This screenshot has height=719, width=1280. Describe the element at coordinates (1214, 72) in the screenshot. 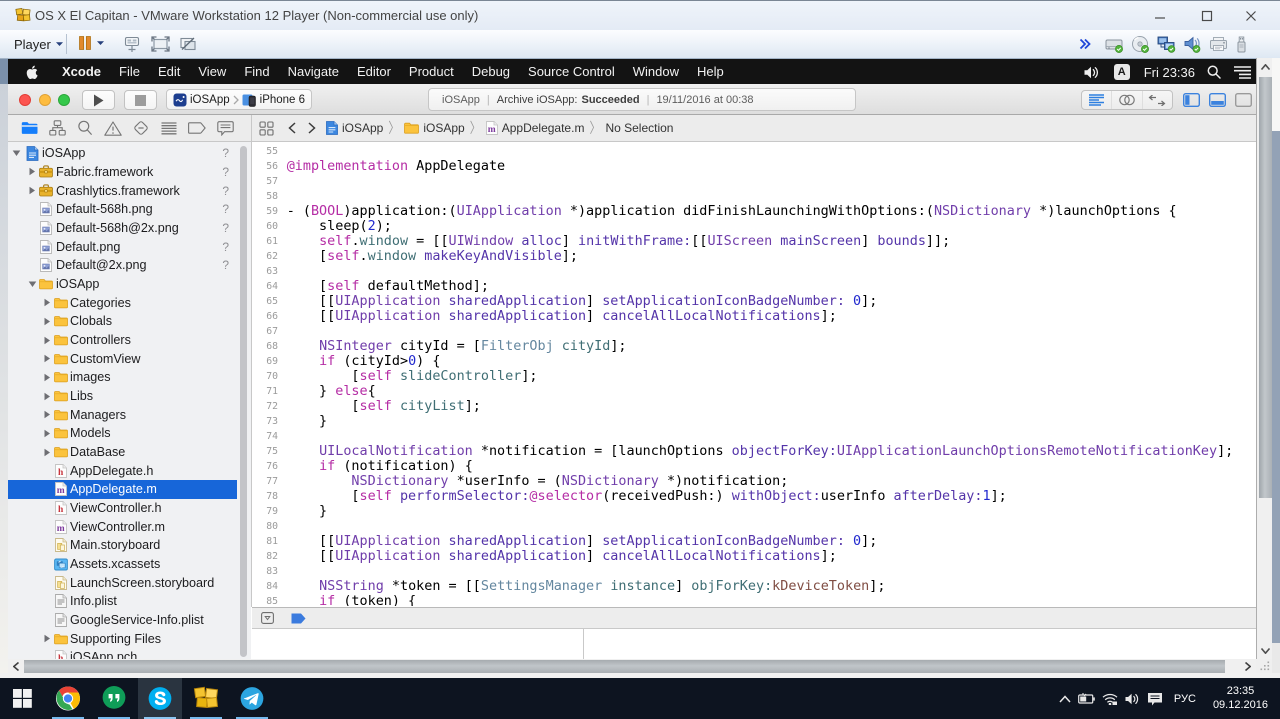

I see `spotlight-icon` at that location.